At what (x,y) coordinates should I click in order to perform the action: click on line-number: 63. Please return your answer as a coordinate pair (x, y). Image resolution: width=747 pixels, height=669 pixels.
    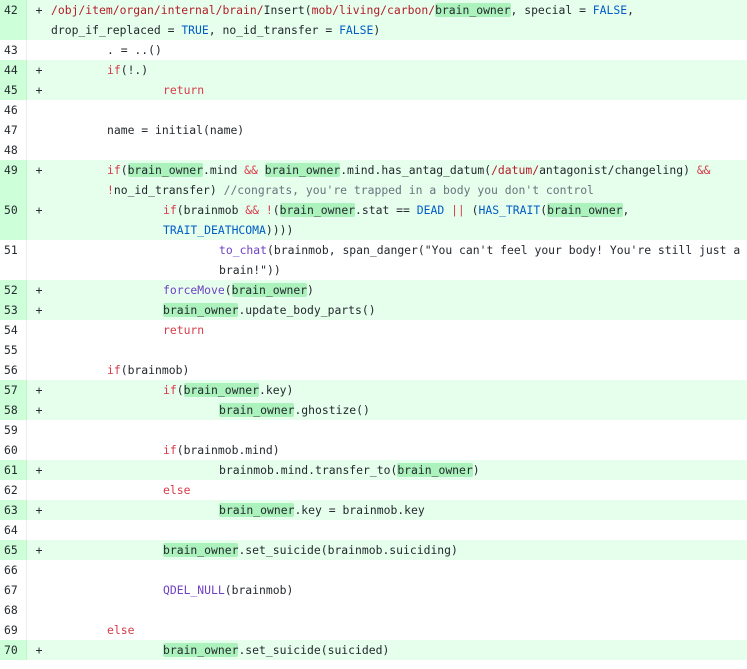
    Looking at the image, I should click on (13, 510).